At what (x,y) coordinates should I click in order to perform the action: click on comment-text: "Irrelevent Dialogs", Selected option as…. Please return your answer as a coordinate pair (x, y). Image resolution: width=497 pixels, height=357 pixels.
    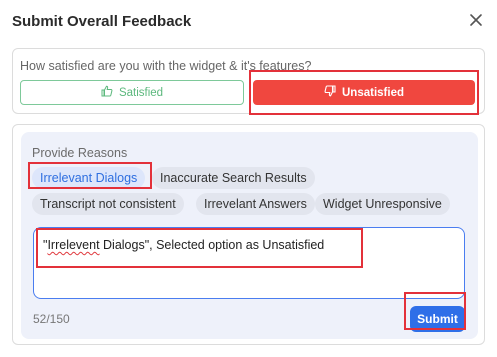
    Looking at the image, I should click on (184, 245).